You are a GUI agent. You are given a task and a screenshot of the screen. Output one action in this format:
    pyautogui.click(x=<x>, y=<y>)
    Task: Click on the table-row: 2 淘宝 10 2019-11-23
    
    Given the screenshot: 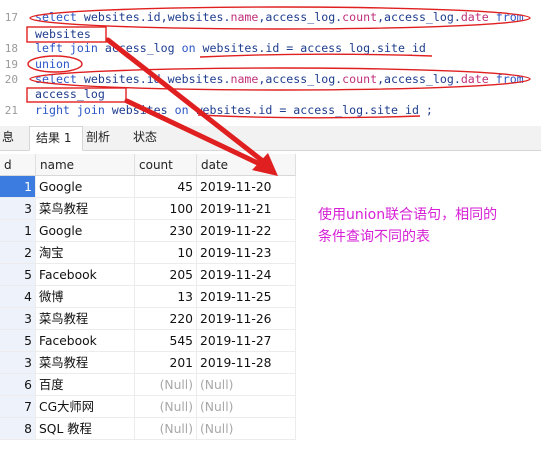 What is the action you would take?
    pyautogui.click(x=148, y=253)
    